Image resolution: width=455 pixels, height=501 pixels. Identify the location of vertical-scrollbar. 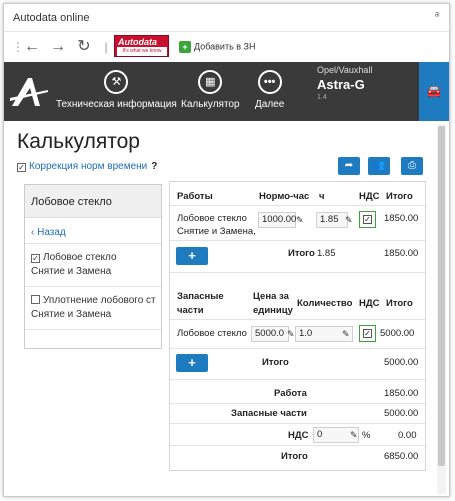
(441, 309).